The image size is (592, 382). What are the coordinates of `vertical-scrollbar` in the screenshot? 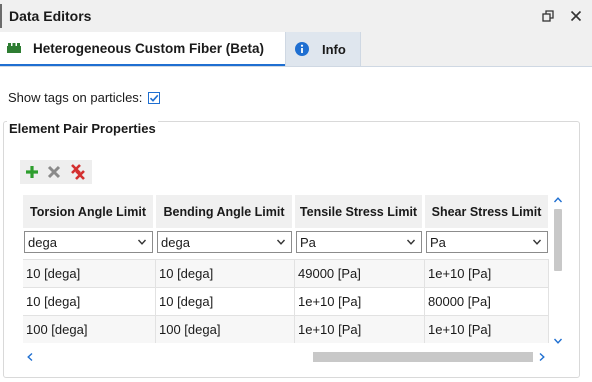 It's located at (558, 271).